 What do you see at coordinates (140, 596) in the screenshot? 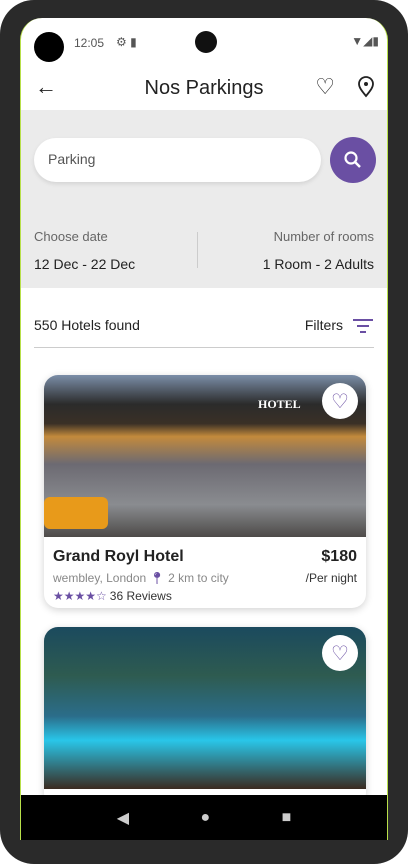
I see `reviews-count: 36 Reviews` at bounding box center [140, 596].